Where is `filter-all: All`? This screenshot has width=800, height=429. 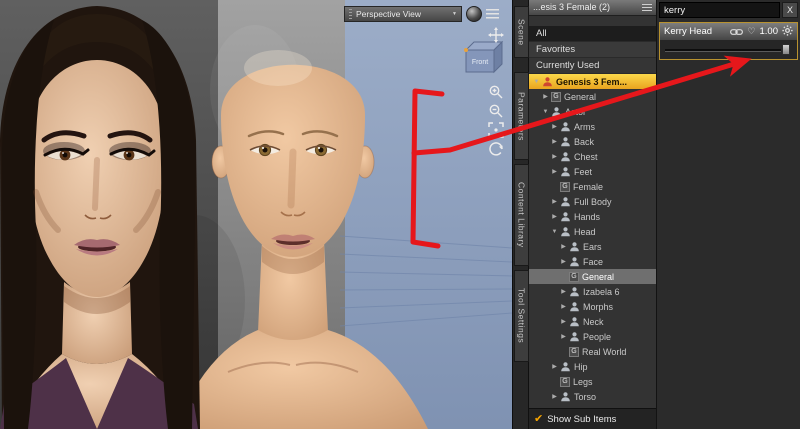 filter-all: All is located at coordinates (592, 34).